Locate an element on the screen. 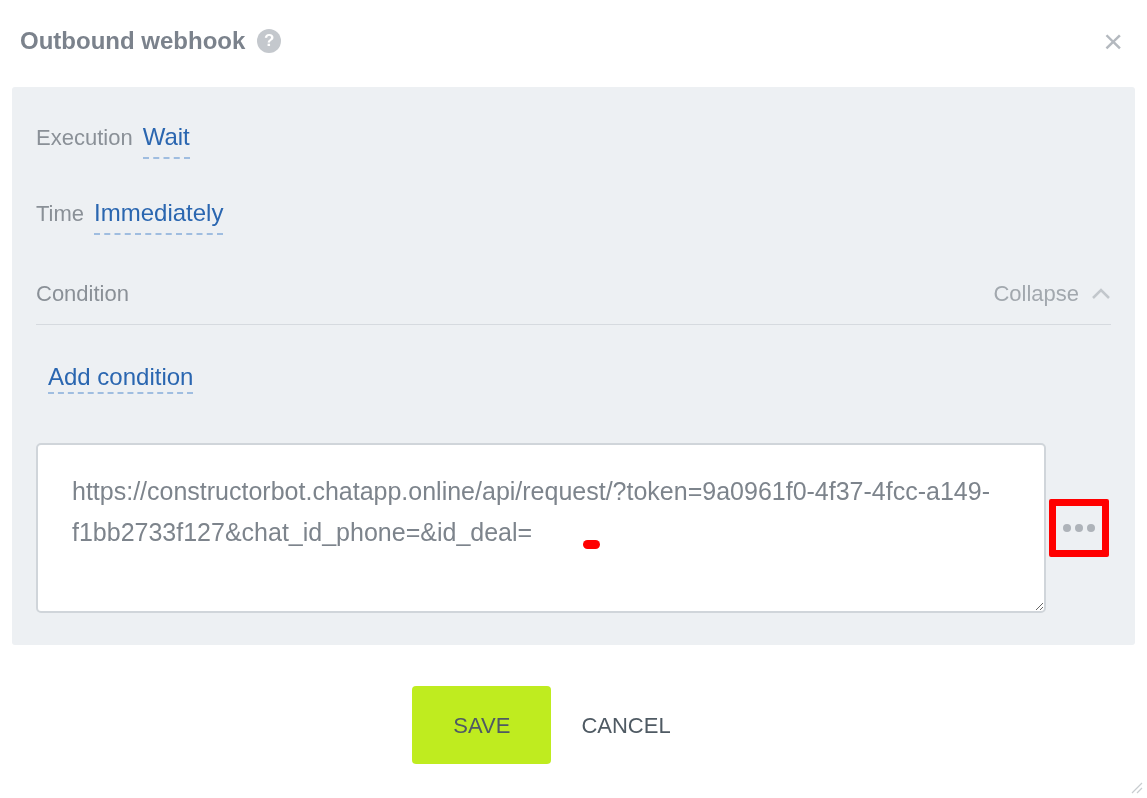 The width and height of the screenshot is (1147, 798). section-label: Condition is located at coordinates (82, 294).